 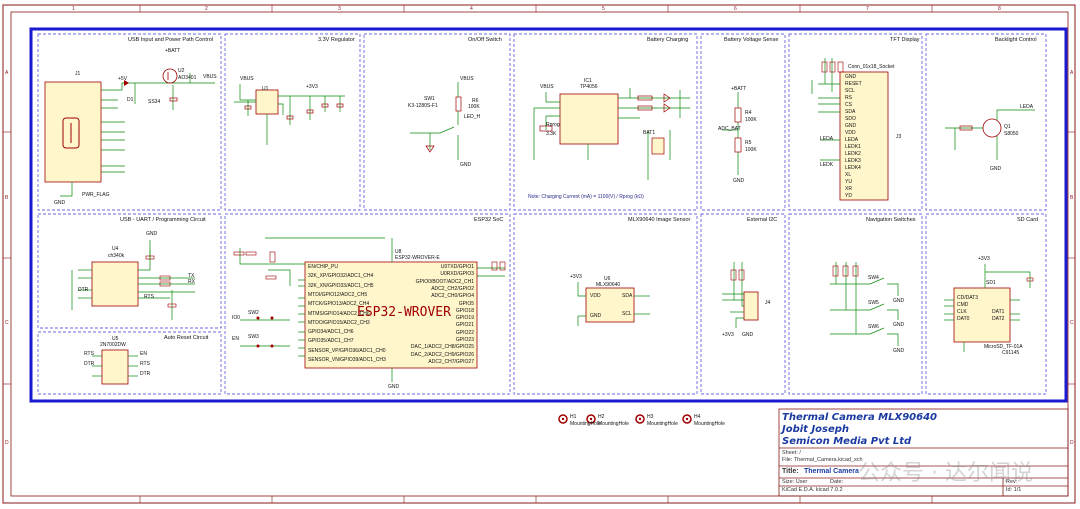 I want to click on ref-rprog: Rprog, so click(x=553, y=125).